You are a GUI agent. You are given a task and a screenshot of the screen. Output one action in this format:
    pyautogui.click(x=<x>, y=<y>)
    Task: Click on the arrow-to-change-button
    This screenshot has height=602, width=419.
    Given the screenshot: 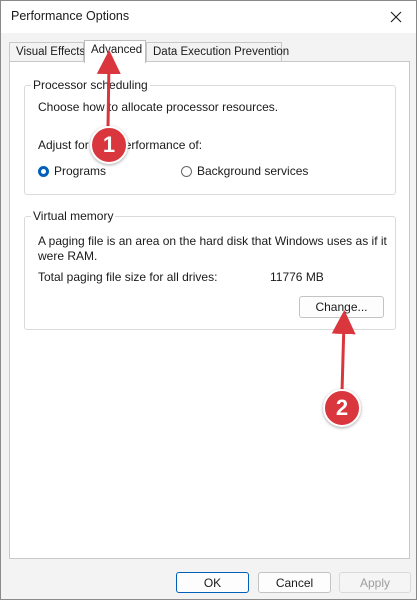 What is the action you would take?
    pyautogui.click(x=343, y=351)
    